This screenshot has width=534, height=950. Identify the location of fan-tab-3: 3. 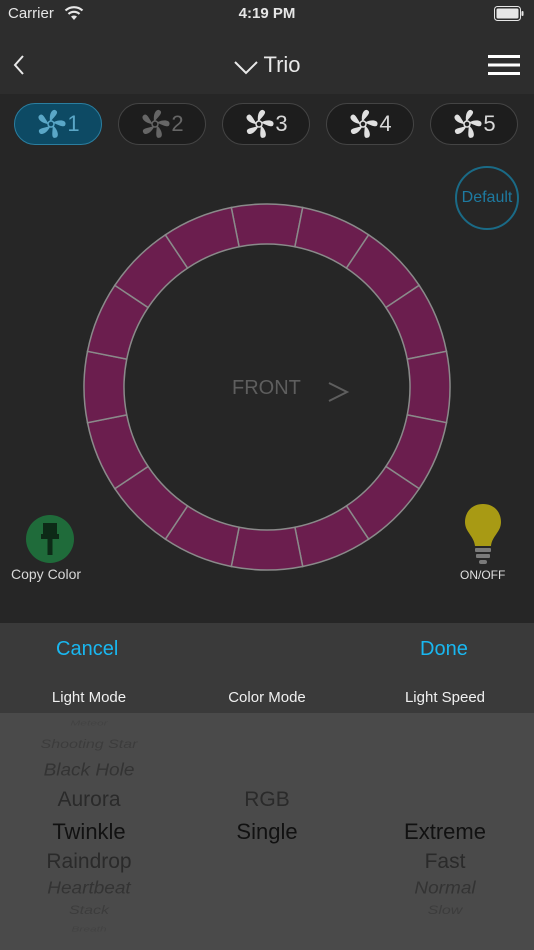
(266, 124).